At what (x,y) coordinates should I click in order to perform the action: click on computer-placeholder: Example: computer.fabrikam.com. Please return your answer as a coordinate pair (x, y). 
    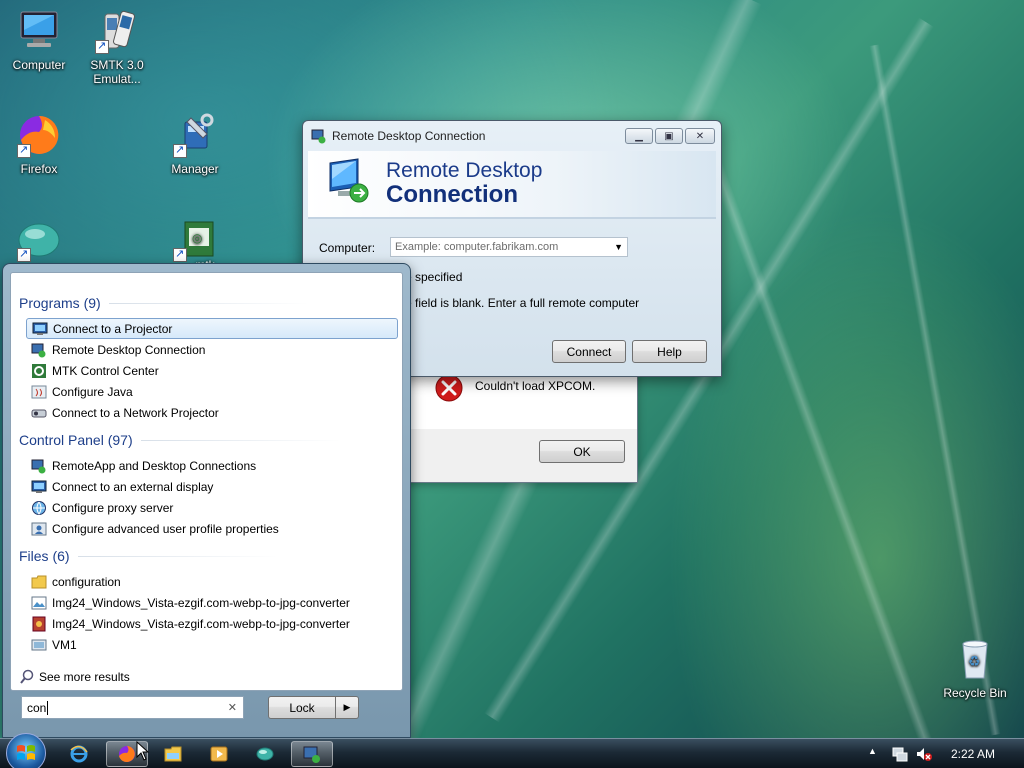
    Looking at the image, I should click on (477, 247).